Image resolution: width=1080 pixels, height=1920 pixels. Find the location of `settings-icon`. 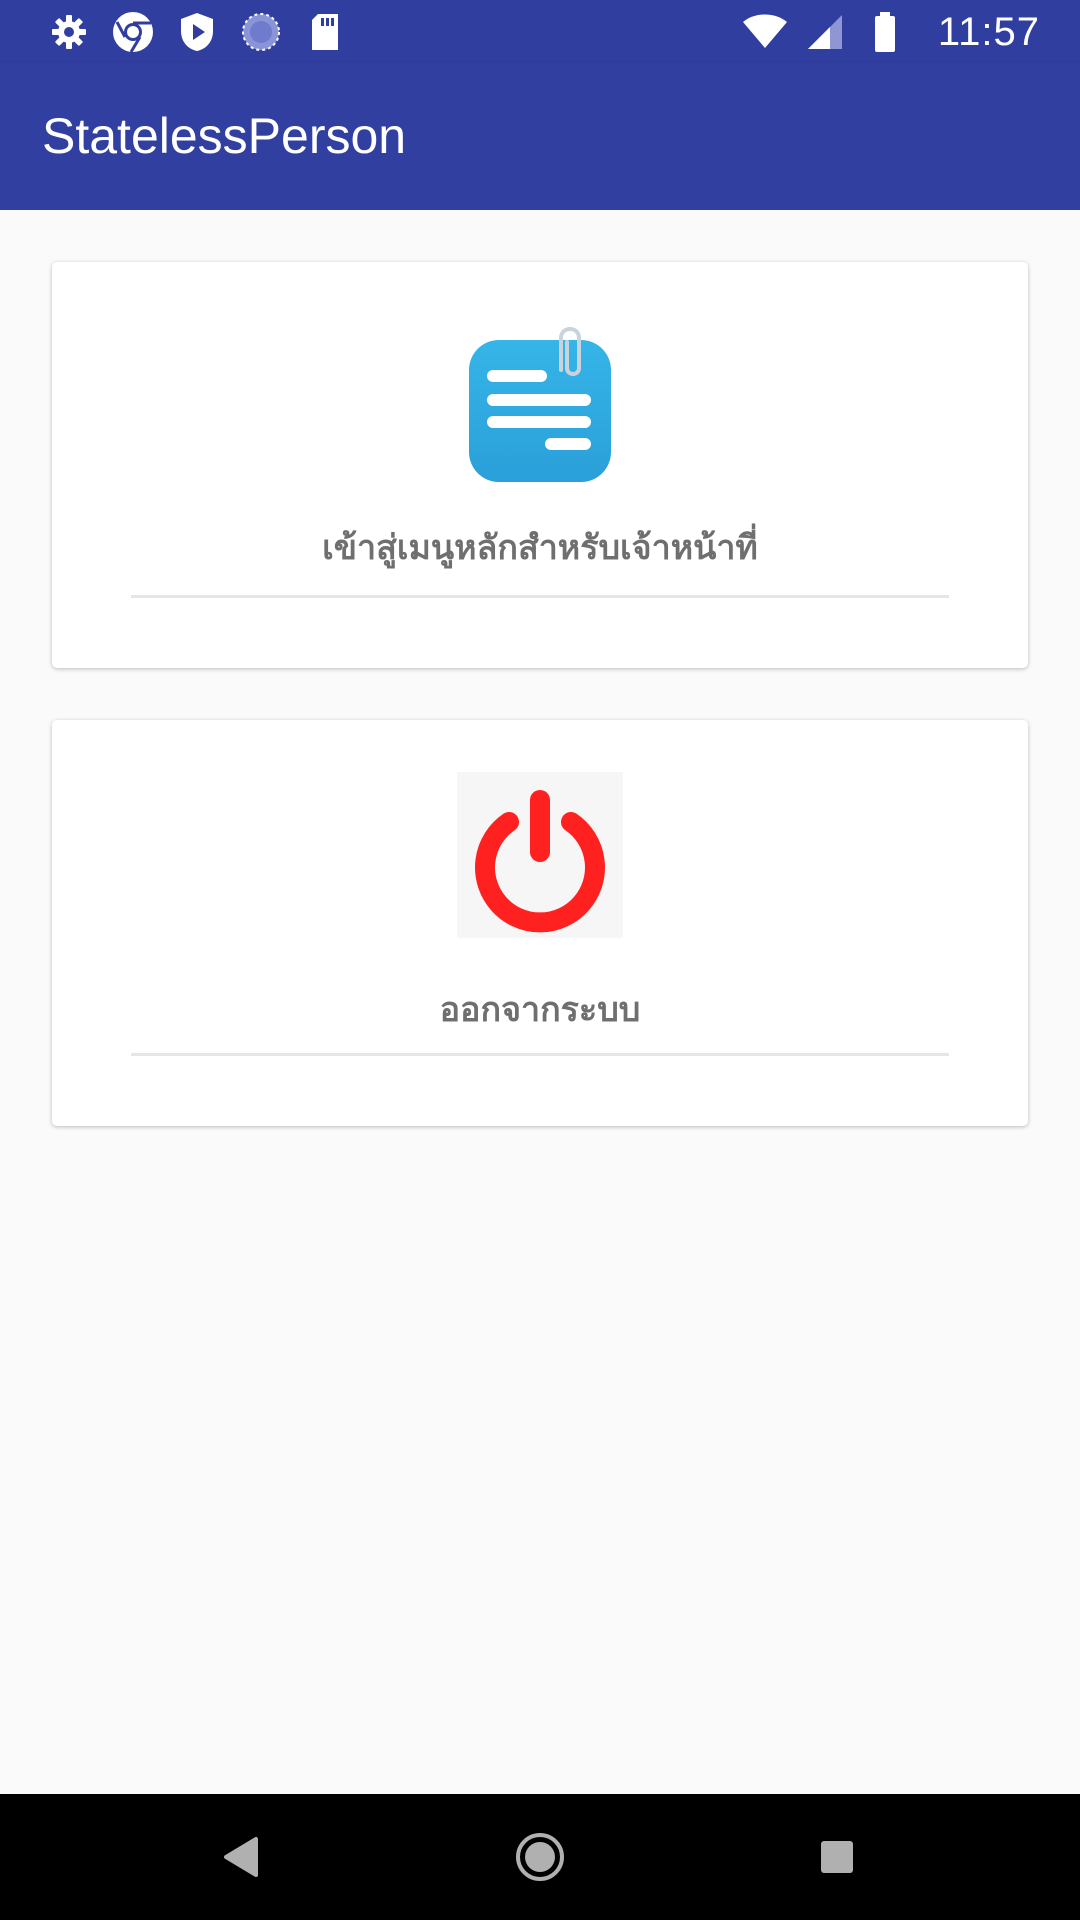

settings-icon is located at coordinates (69, 32).